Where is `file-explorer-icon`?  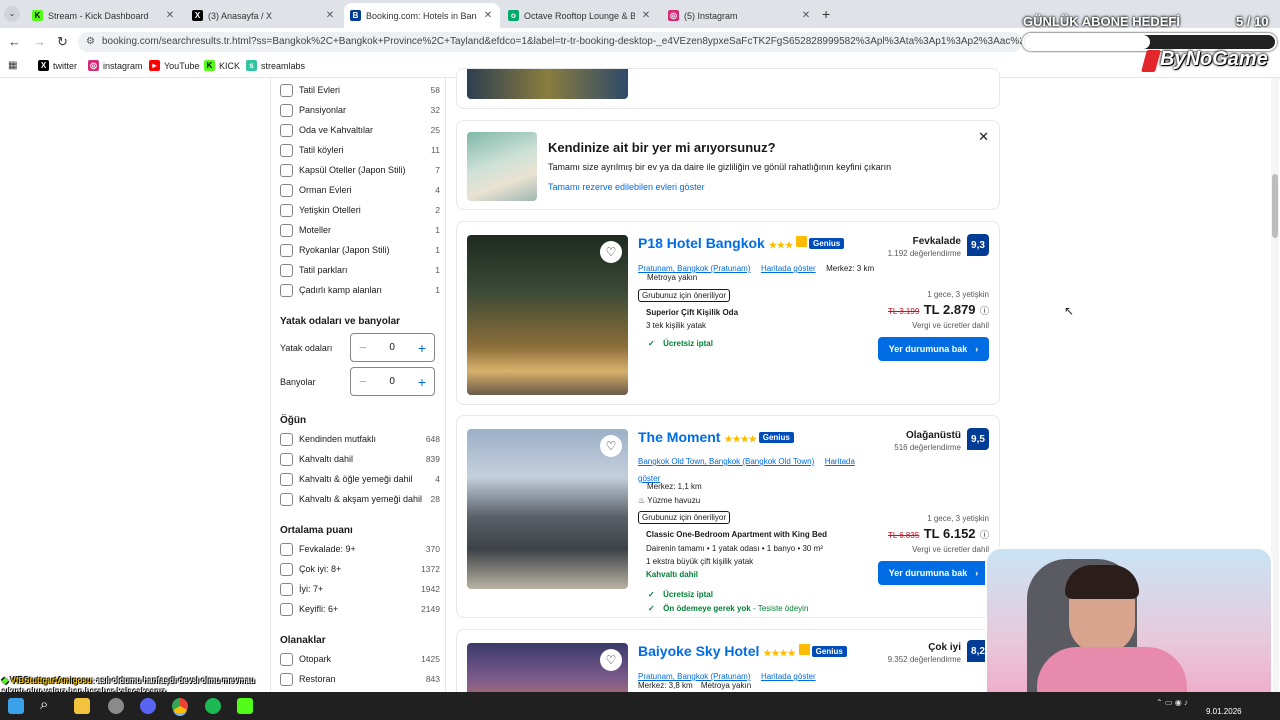 file-explorer-icon is located at coordinates (82, 706).